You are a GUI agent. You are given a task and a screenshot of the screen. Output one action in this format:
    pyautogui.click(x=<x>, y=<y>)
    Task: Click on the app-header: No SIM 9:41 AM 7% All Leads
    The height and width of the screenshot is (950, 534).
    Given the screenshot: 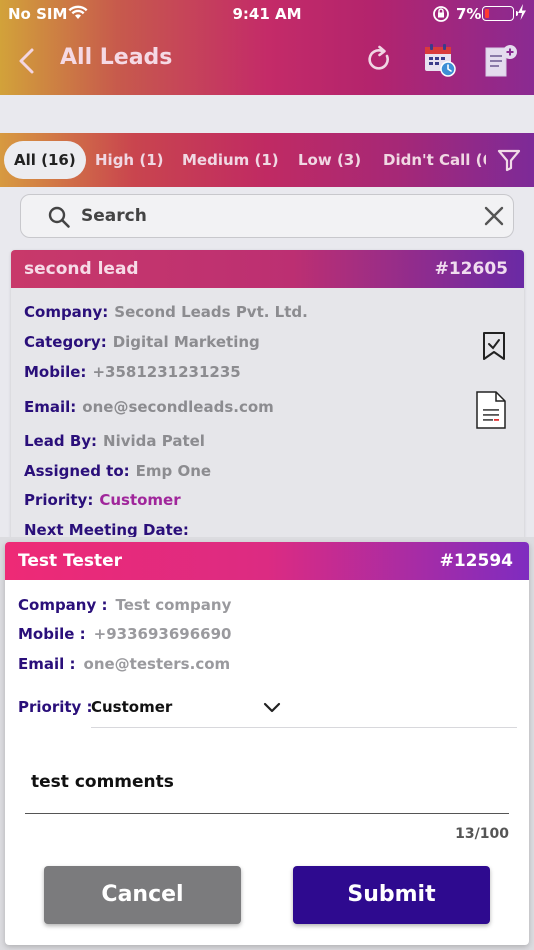 What is the action you would take?
    pyautogui.click(x=267, y=47)
    